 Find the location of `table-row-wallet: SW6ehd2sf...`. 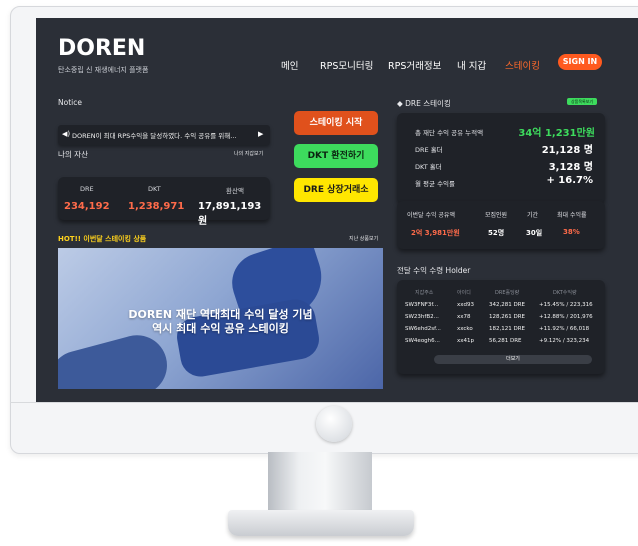

table-row-wallet: SW6ehd2sf... is located at coordinates (423, 329).